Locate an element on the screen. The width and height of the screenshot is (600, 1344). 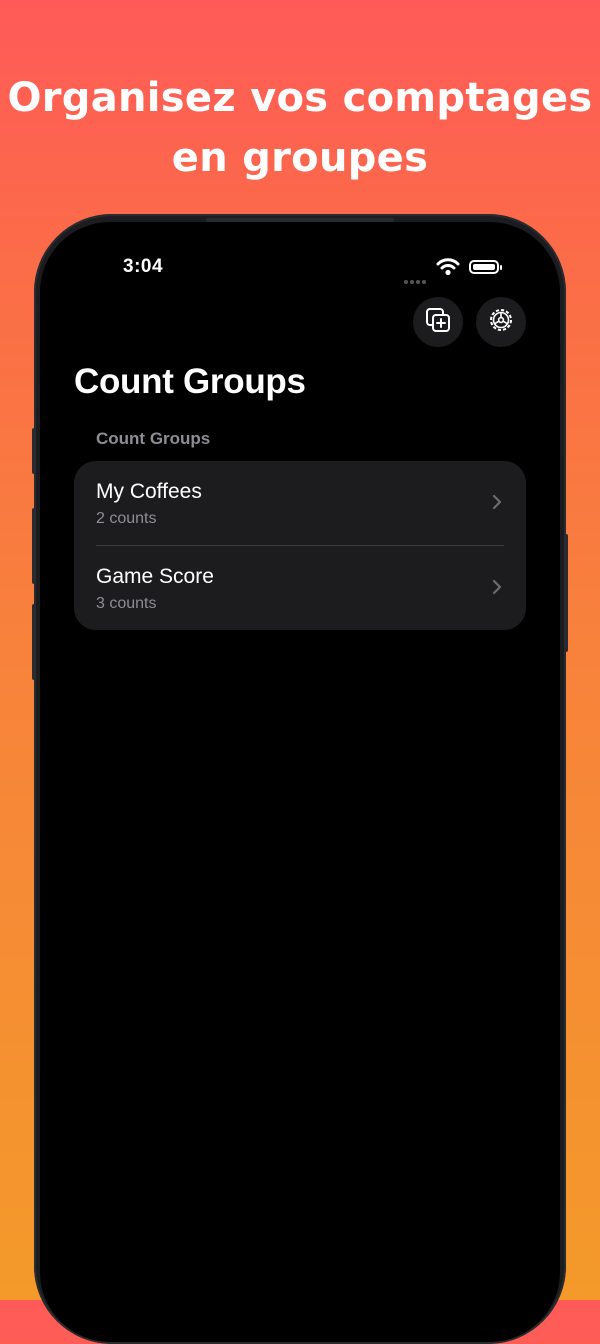
settings-button is located at coordinates (501, 322).